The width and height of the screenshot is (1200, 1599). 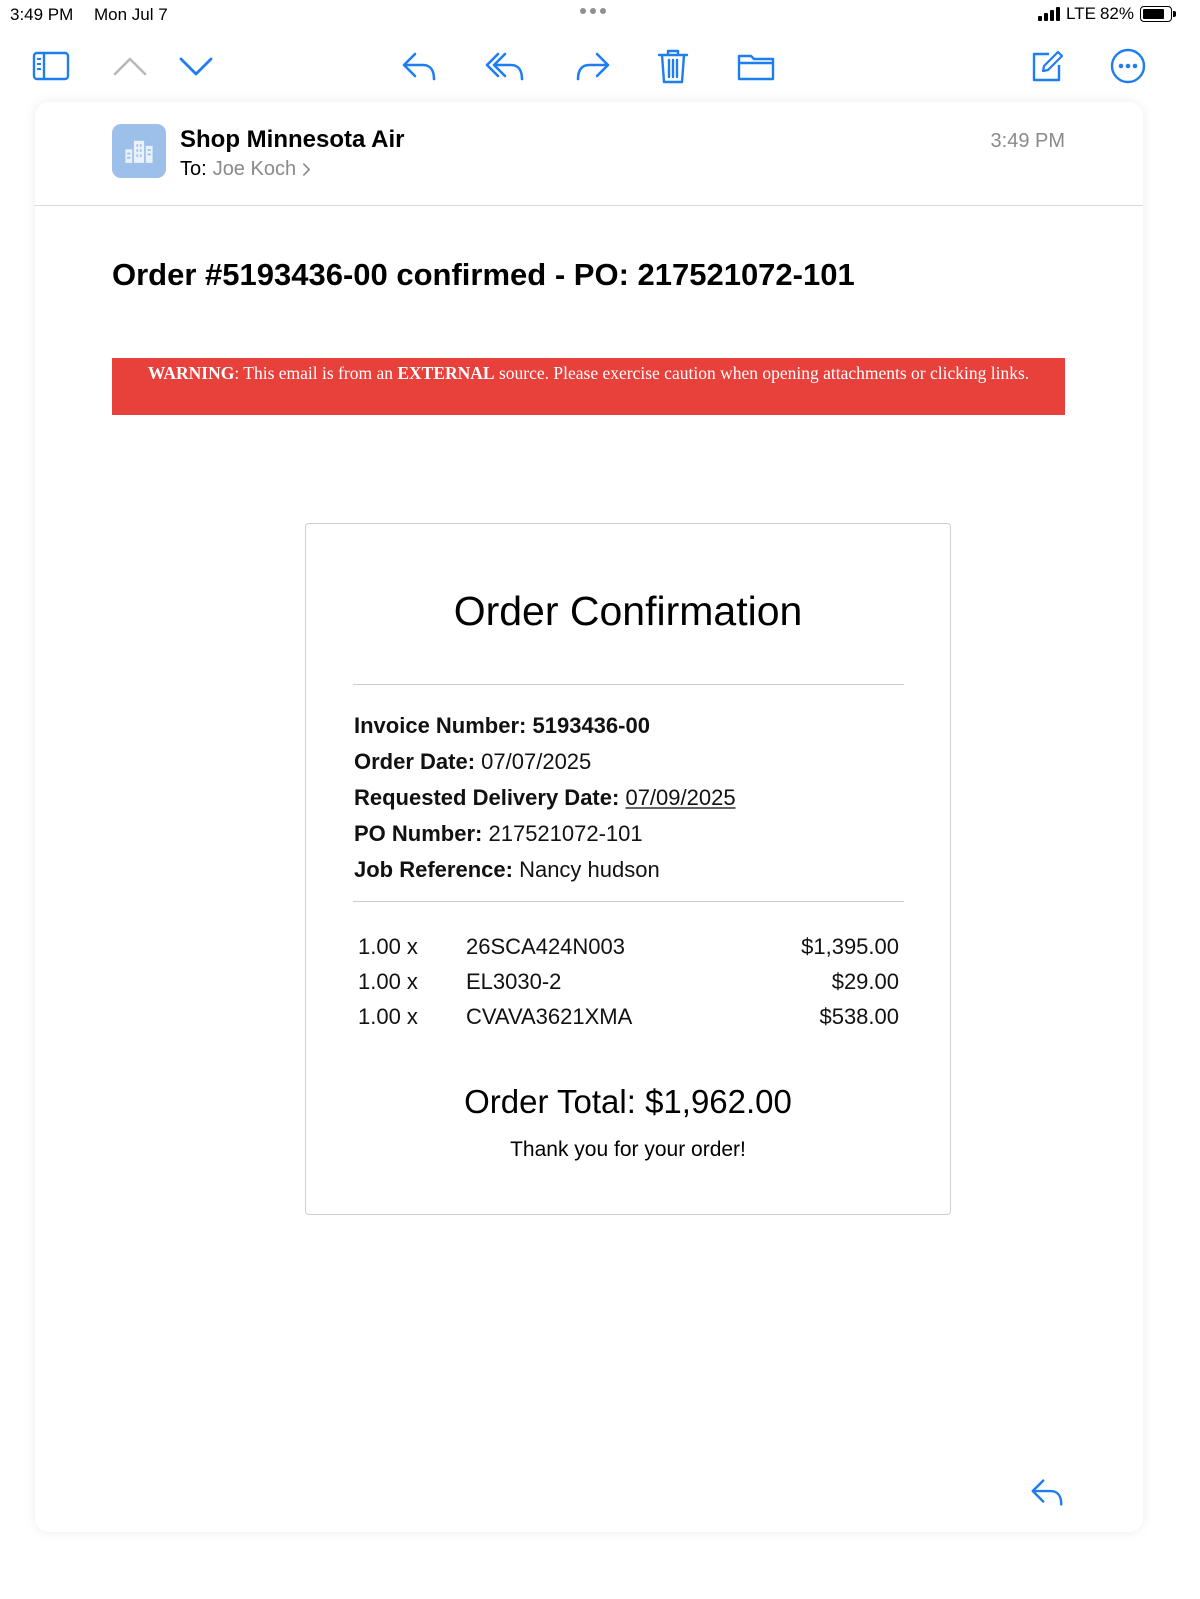 What do you see at coordinates (536, 761) in the screenshot?
I see `order-date-value: 07/07/2025` at bounding box center [536, 761].